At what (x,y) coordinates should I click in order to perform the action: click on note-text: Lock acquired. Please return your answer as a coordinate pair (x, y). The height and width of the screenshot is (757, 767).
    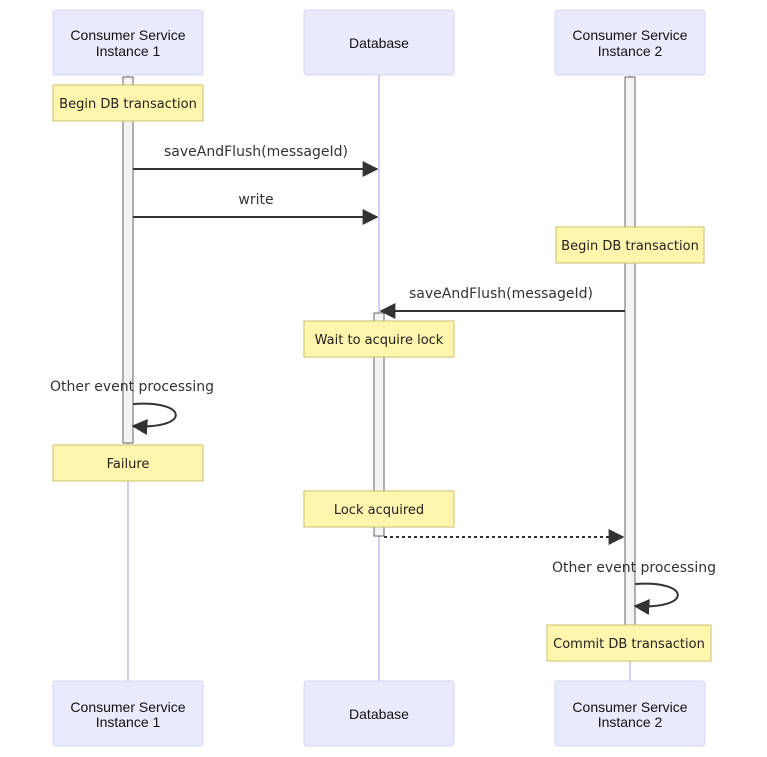
    Looking at the image, I should click on (379, 510).